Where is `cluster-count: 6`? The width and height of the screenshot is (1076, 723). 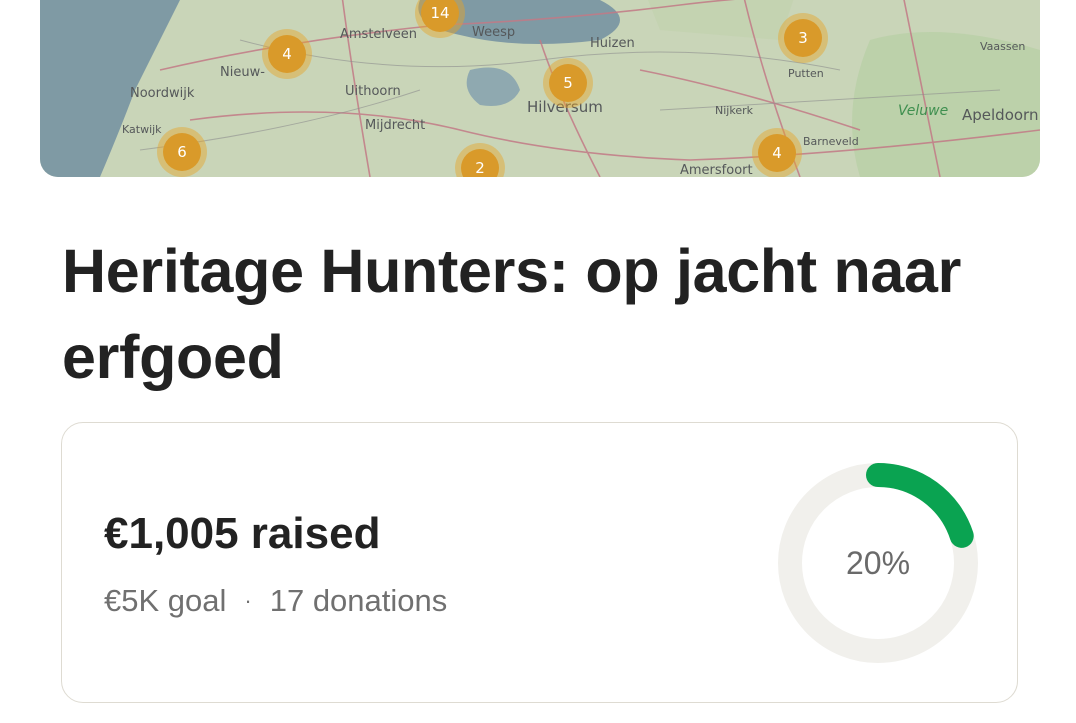
cluster-count: 6 is located at coordinates (182, 152).